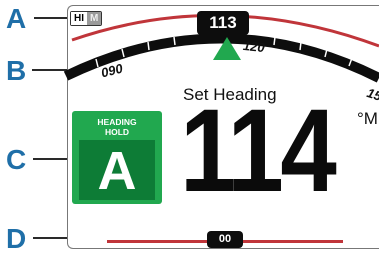 Image resolution: width=379 pixels, height=254 pixels. What do you see at coordinates (157, 241) in the screenshot?
I see `rudder-bar-left` at bounding box center [157, 241].